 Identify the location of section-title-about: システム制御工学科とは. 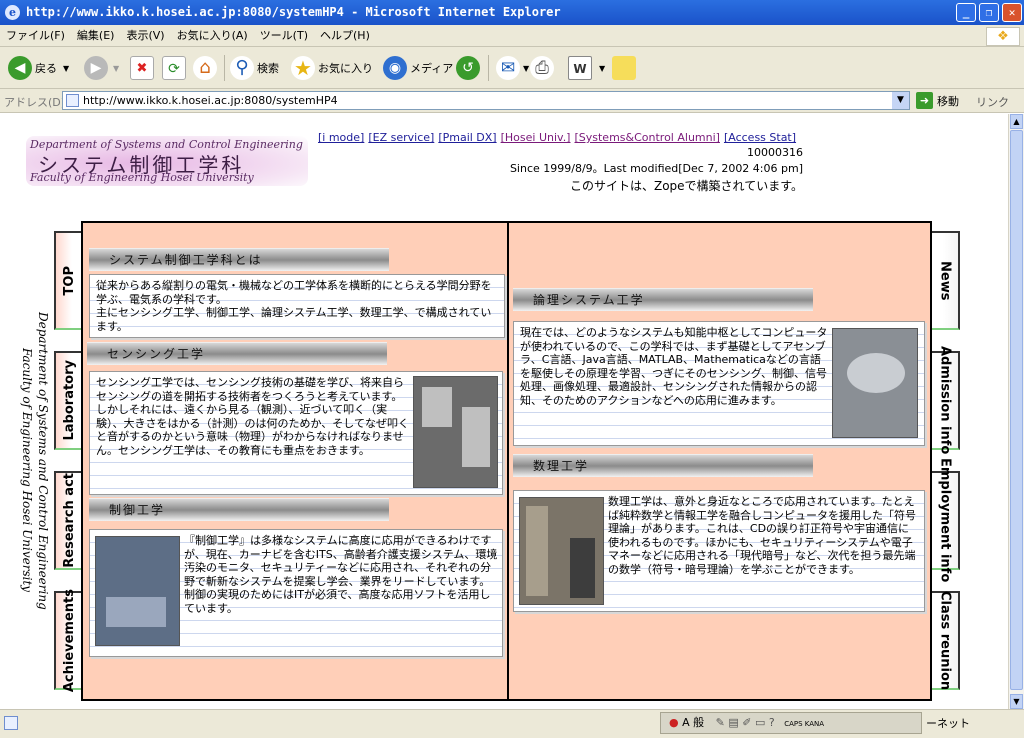
(239, 259).